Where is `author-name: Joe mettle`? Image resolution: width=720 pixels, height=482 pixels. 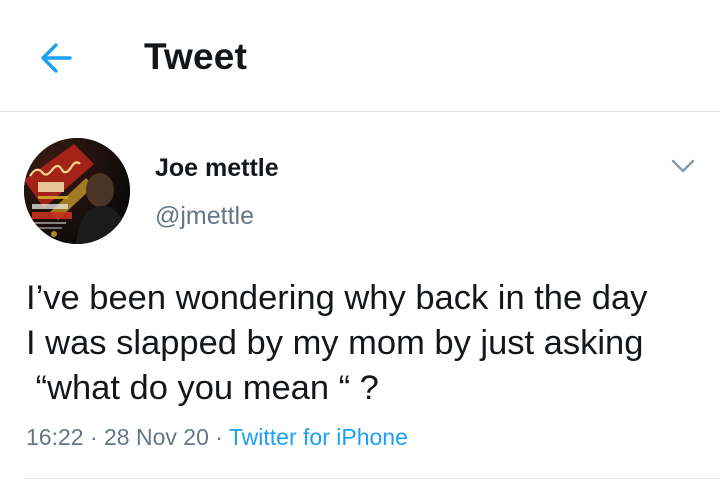
author-name: Joe mettle is located at coordinates (217, 168).